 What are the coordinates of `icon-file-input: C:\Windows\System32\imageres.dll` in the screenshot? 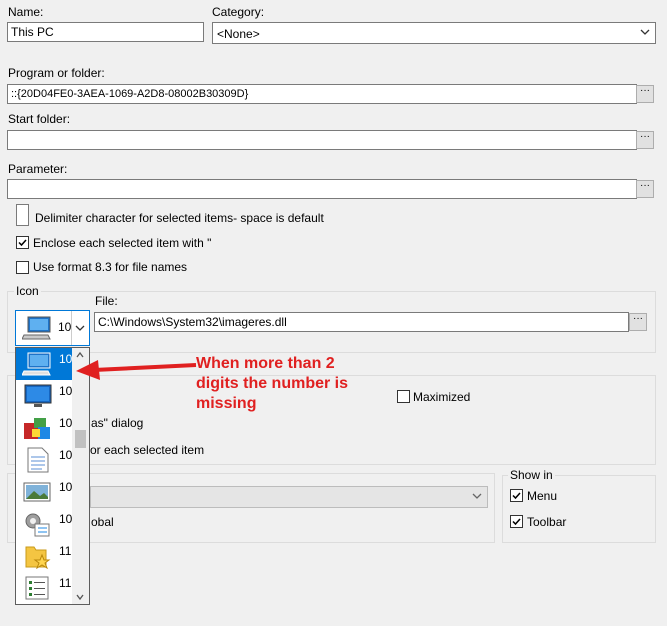 It's located at (361, 322).